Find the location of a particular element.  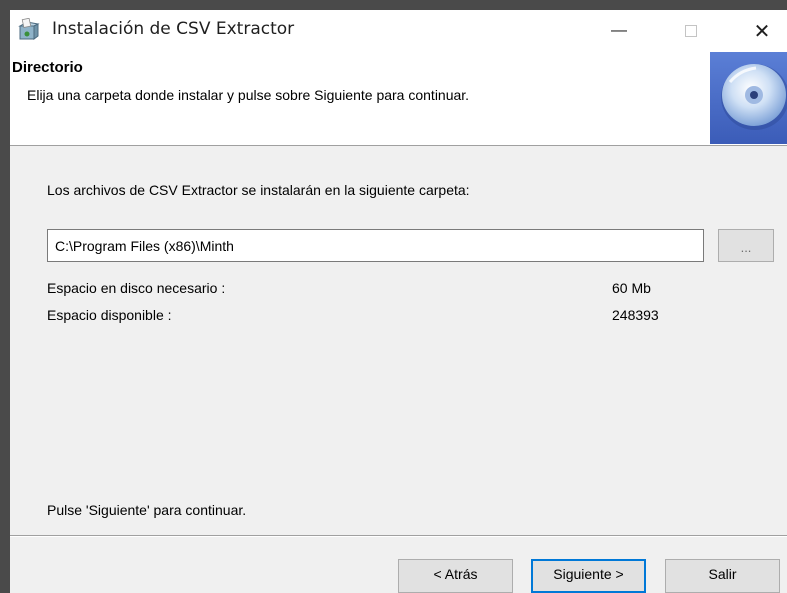

minimize-button: — is located at coordinates (619, 31).